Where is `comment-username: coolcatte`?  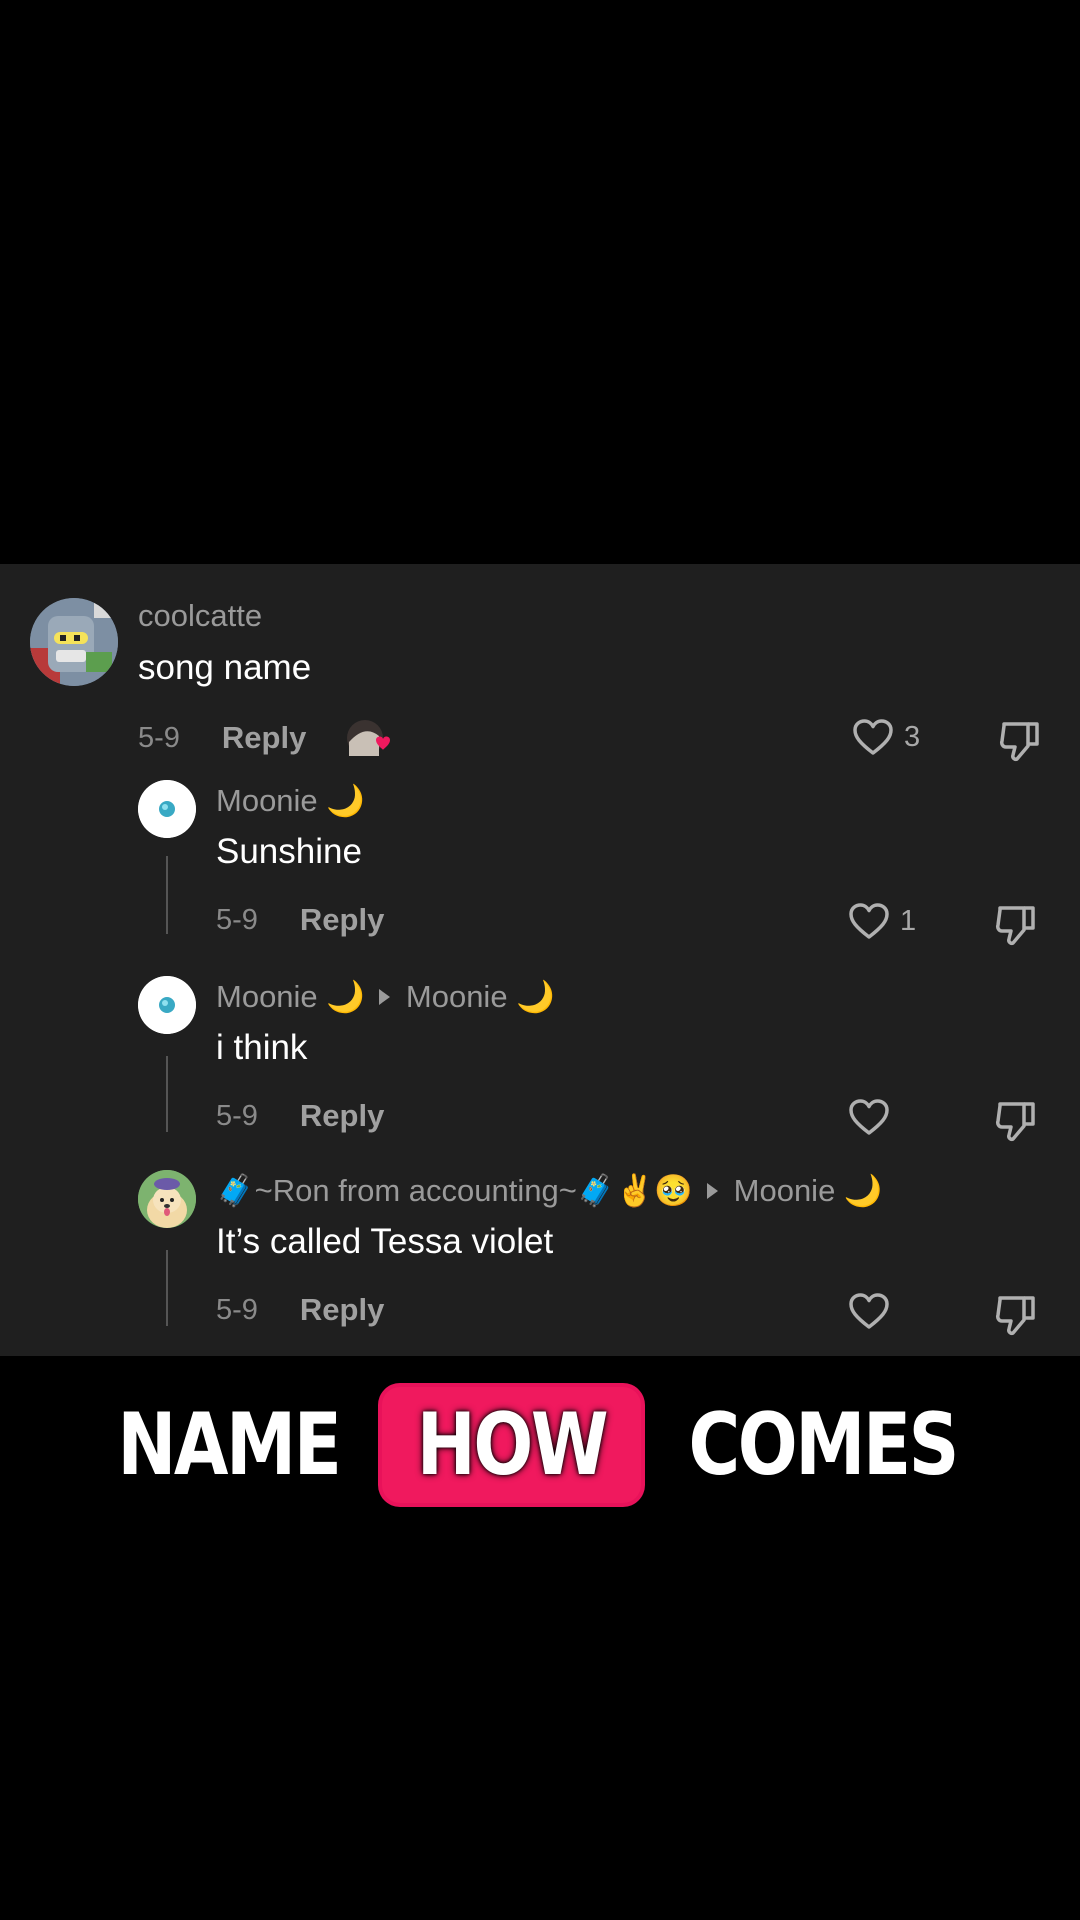 comment-username: coolcatte is located at coordinates (200, 616).